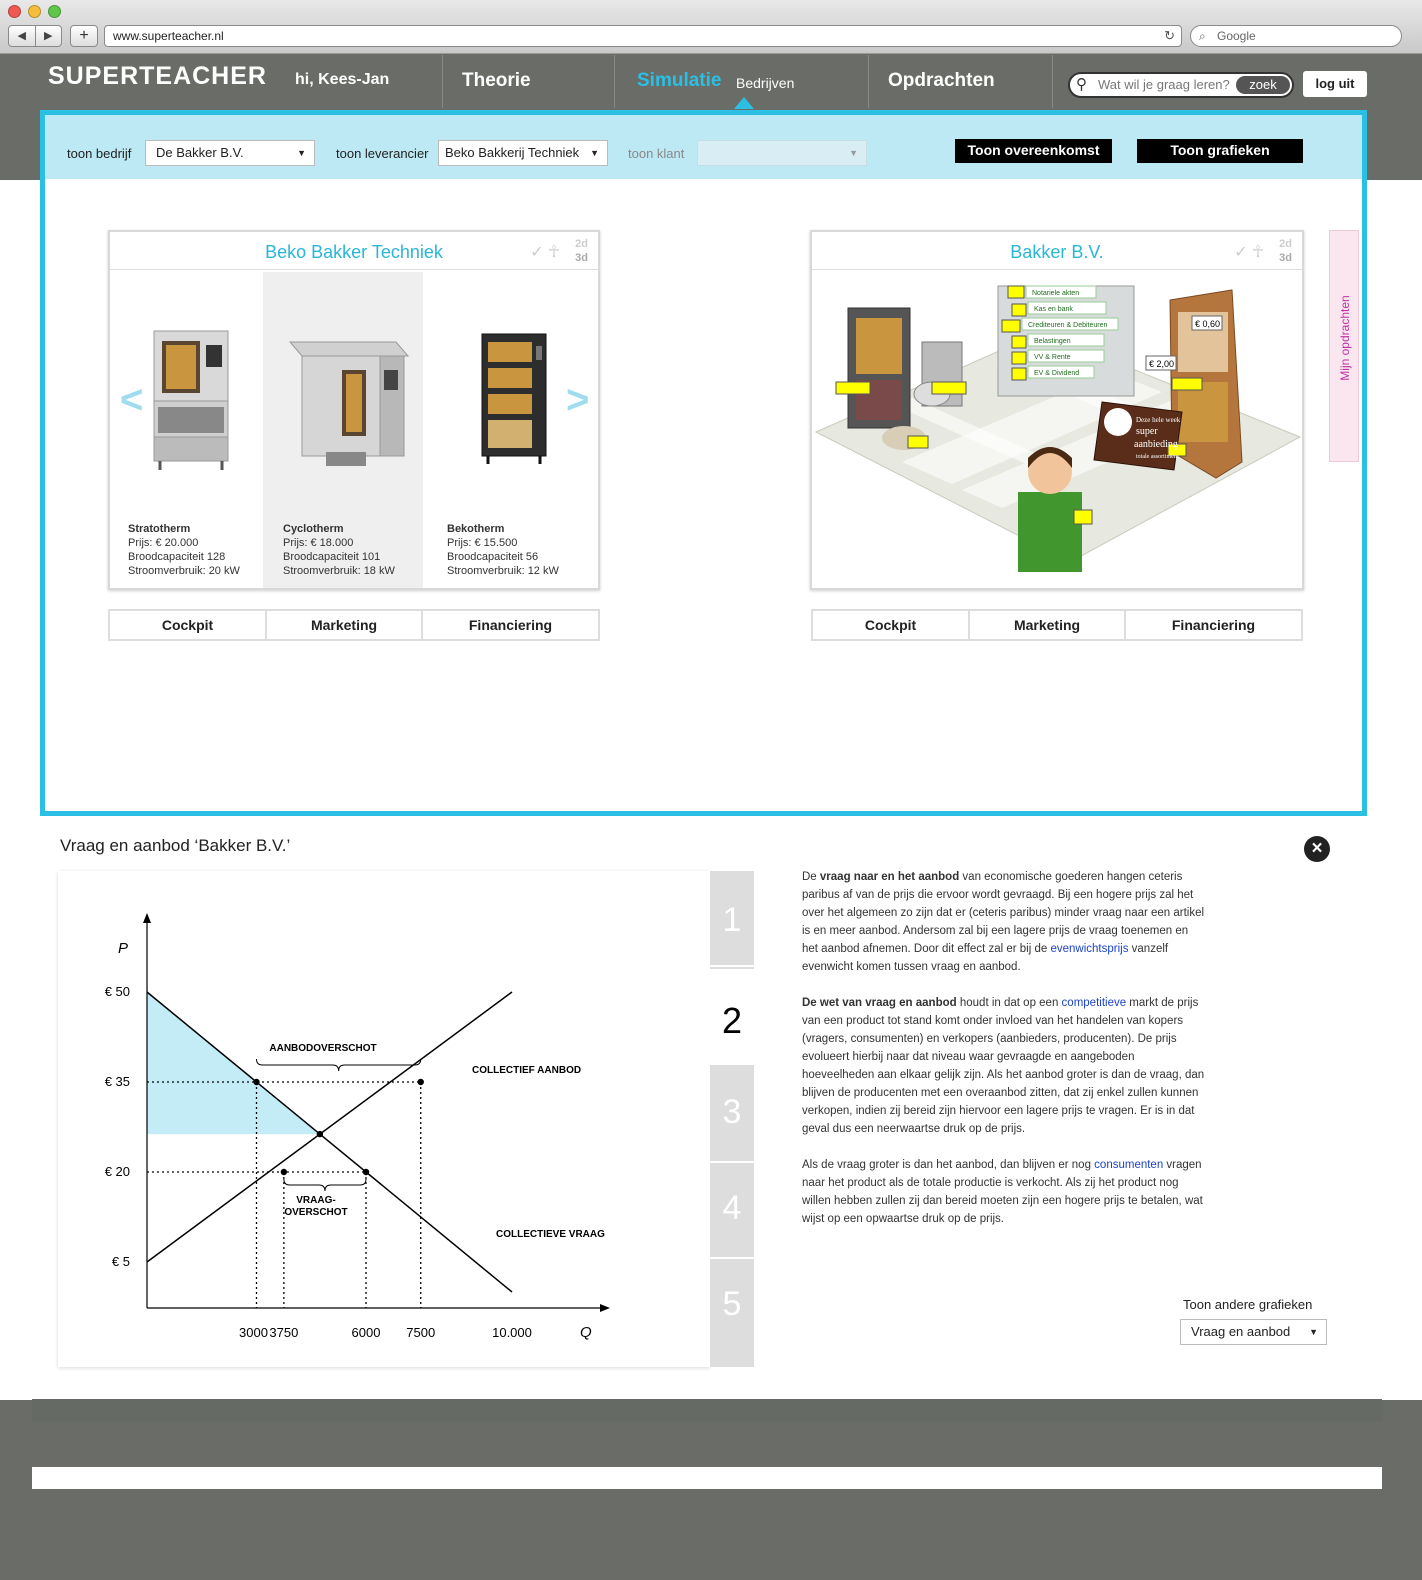 The image size is (1422, 1580). What do you see at coordinates (1089, 949) in the screenshot?
I see `glossary-link: evenwichtsprijs` at bounding box center [1089, 949].